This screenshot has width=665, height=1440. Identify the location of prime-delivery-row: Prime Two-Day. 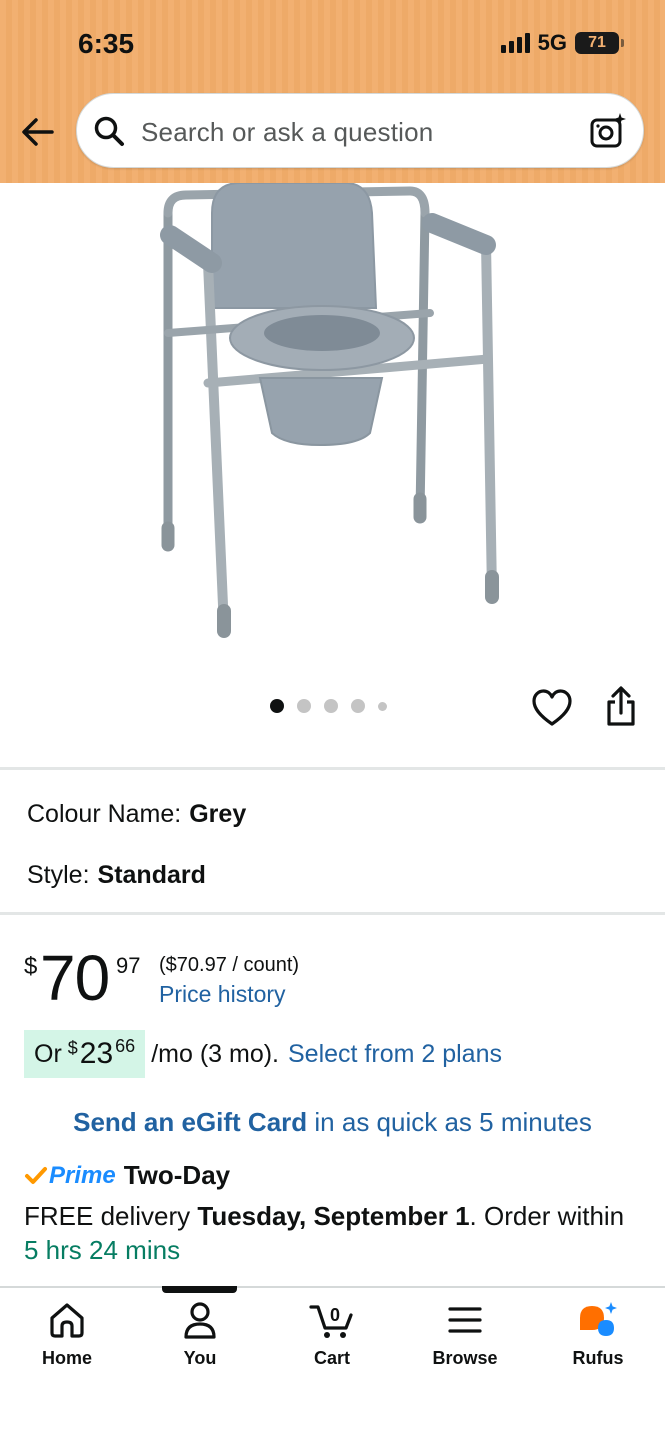
(127, 1175).